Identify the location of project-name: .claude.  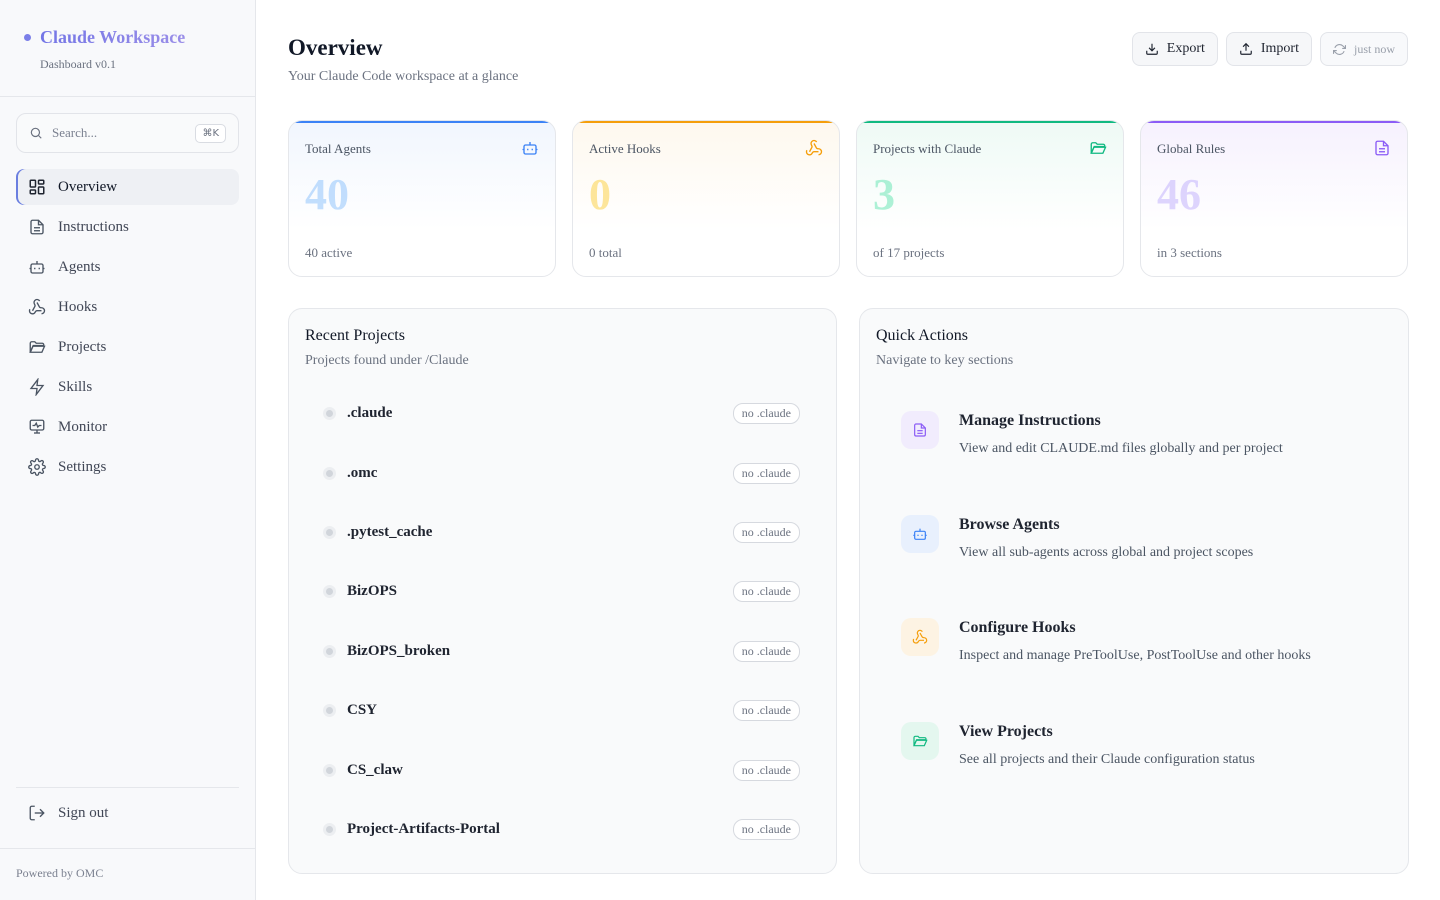
(370, 413).